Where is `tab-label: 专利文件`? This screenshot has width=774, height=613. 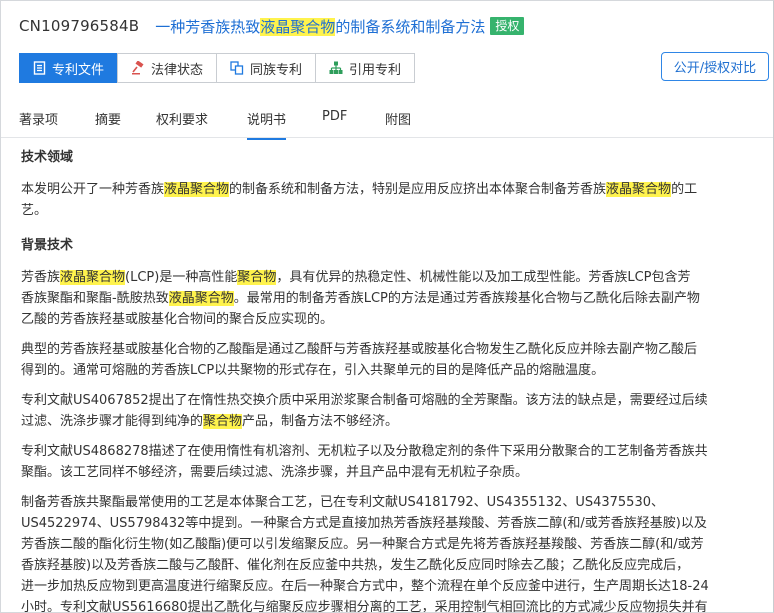 tab-label: 专利文件 is located at coordinates (78, 70).